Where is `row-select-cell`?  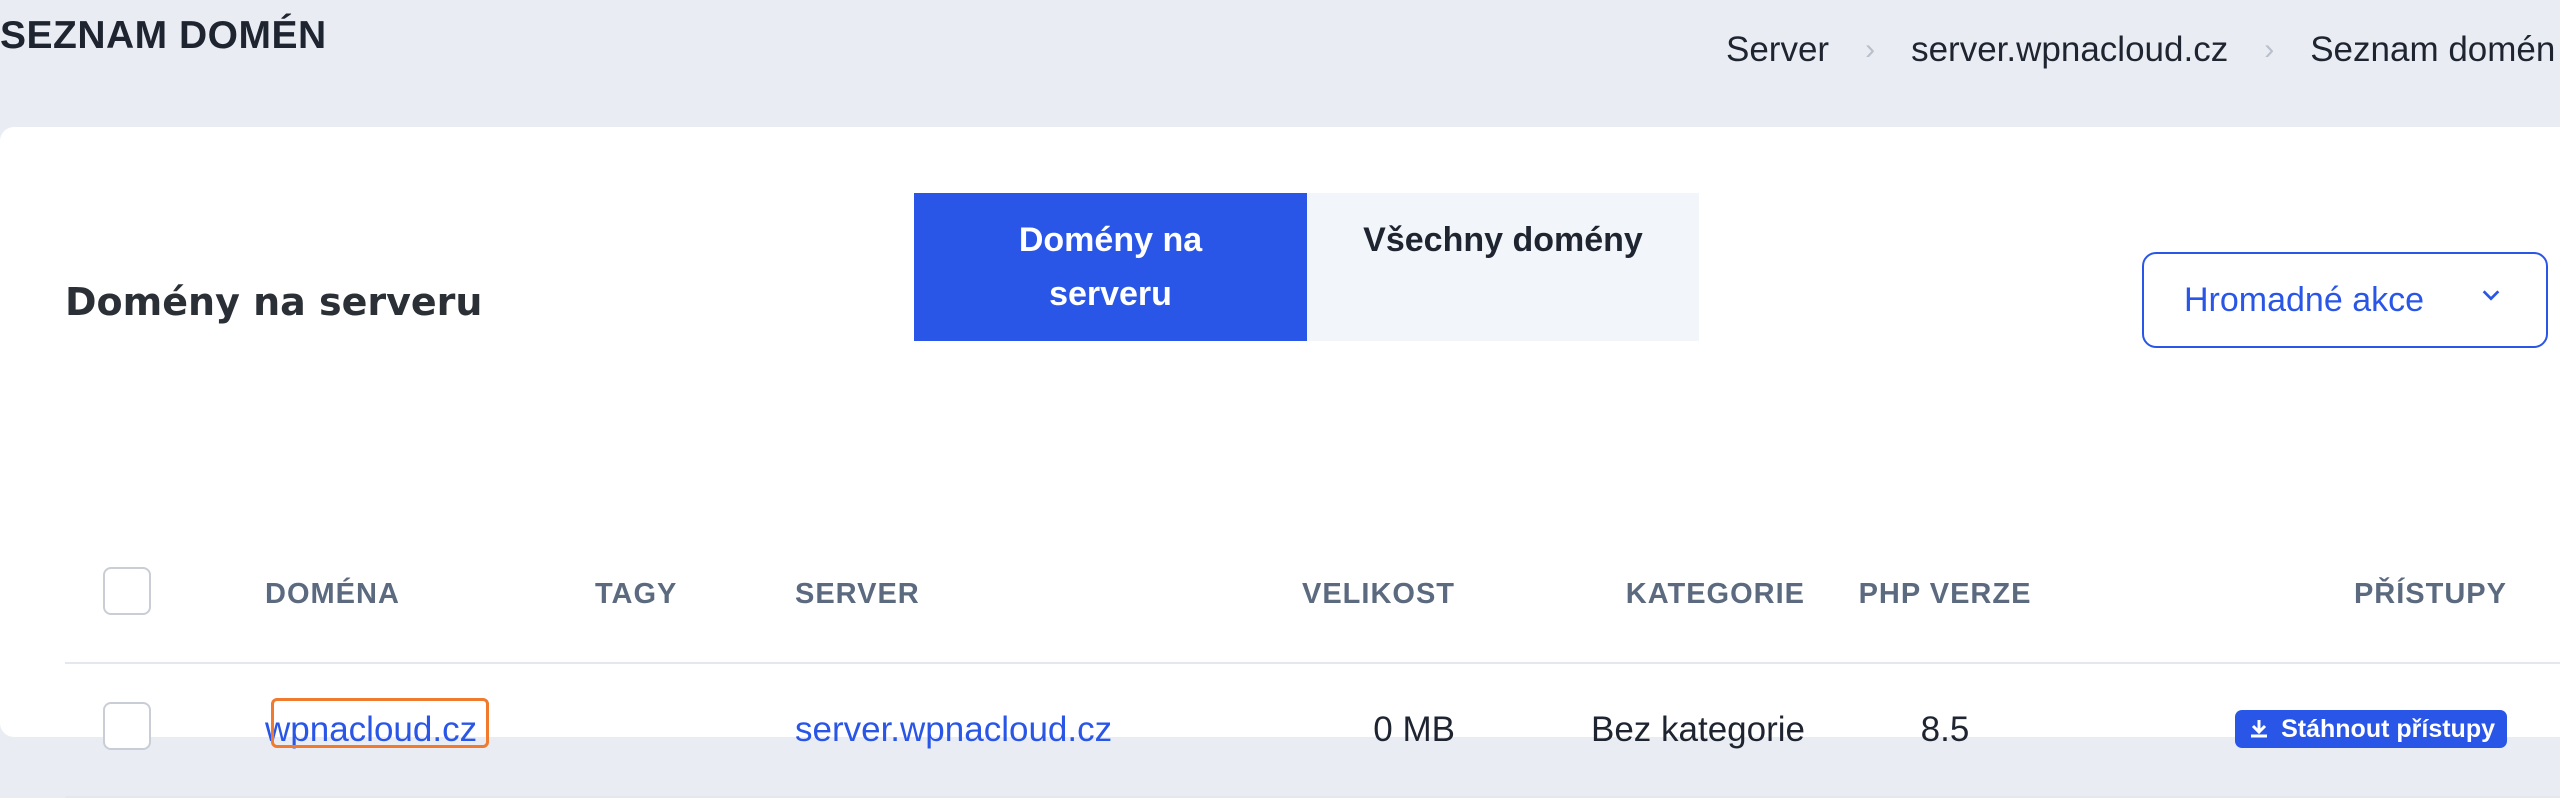
row-select-cell is located at coordinates (165, 730).